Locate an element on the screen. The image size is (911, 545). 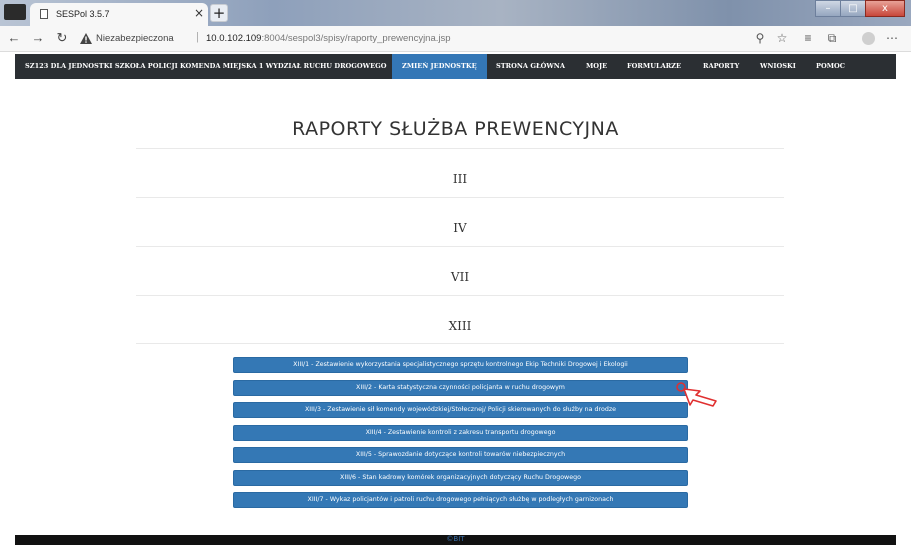
page-icon is located at coordinates (44, 14).